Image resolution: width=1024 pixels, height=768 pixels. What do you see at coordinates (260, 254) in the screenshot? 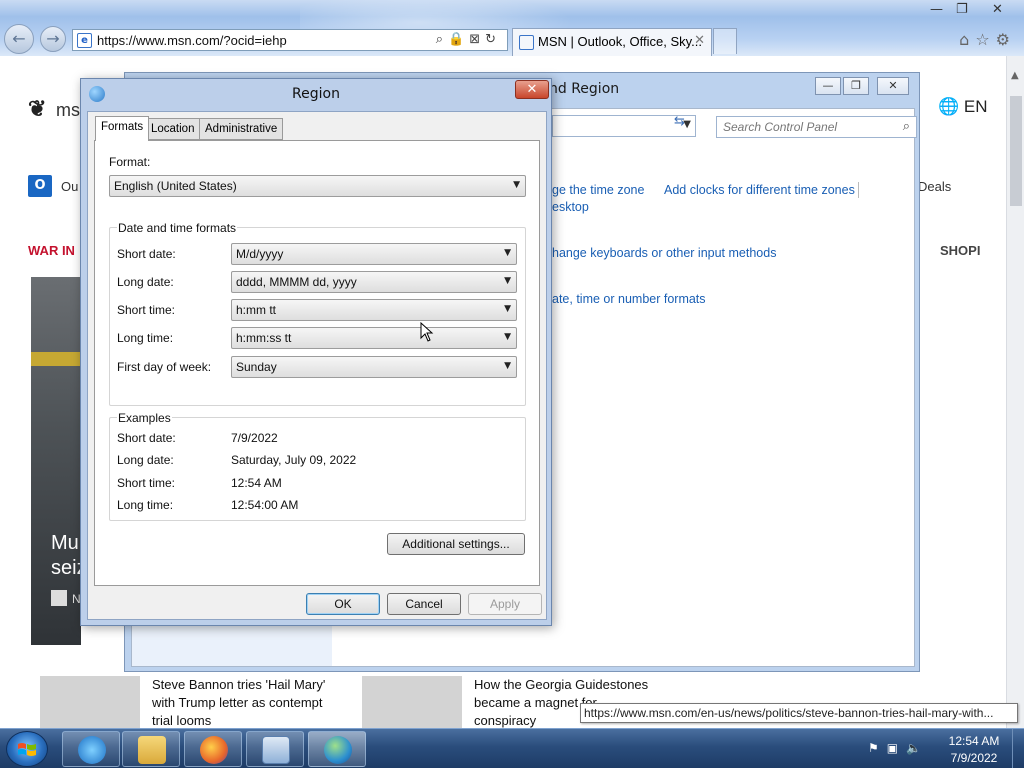
I see `short-date-value: M/d/yyyy` at bounding box center [260, 254].